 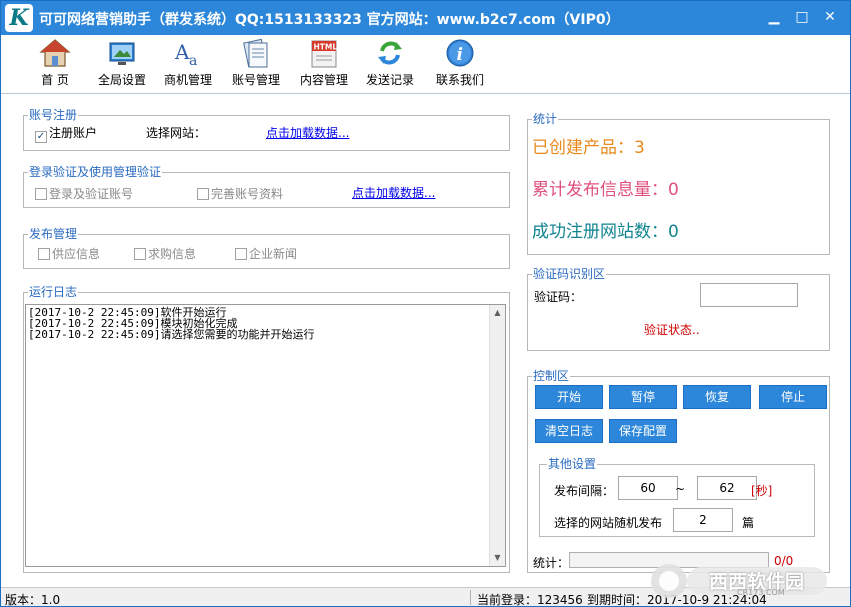 What do you see at coordinates (588, 148) in the screenshot?
I see `created-products-stat: 已创建产品：3` at bounding box center [588, 148].